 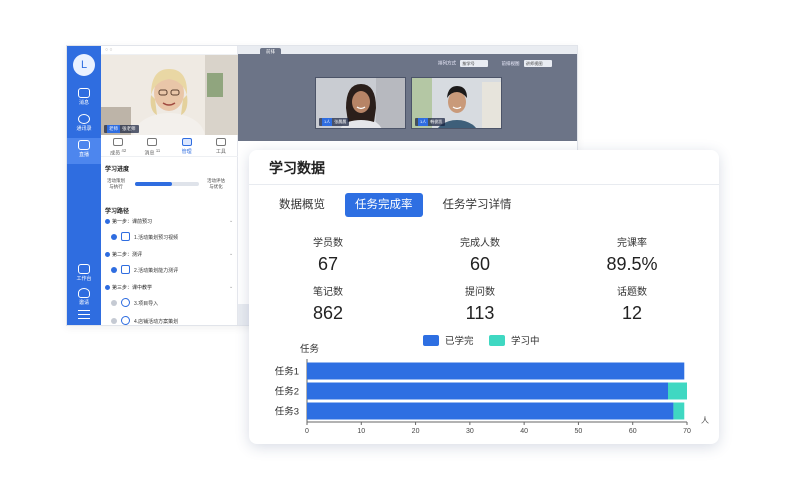 I want to click on tab-front-row: 前排, so click(x=270, y=52).